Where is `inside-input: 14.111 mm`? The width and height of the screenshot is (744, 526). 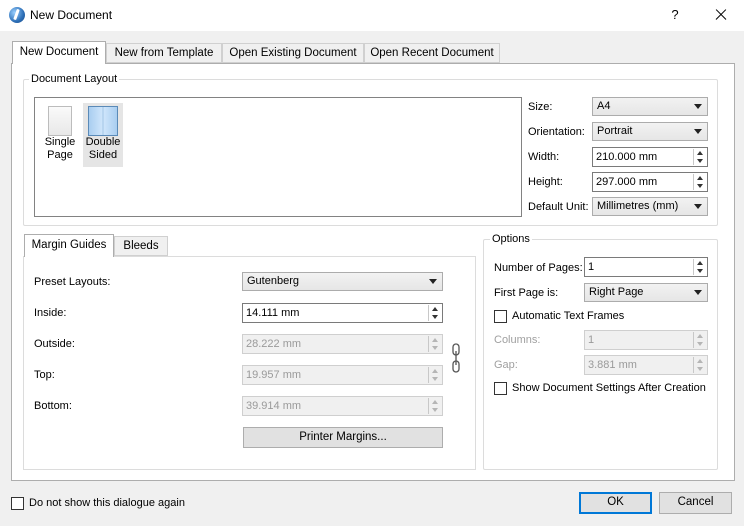 inside-input: 14.111 mm is located at coordinates (342, 313).